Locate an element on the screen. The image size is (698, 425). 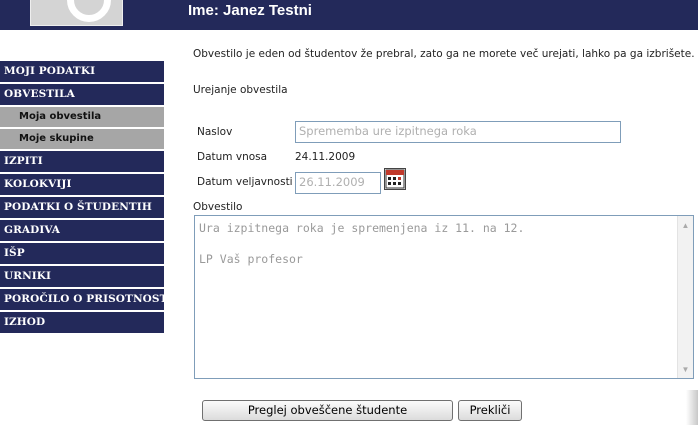
obvestilo-label: Obvestilo is located at coordinates (218, 207).